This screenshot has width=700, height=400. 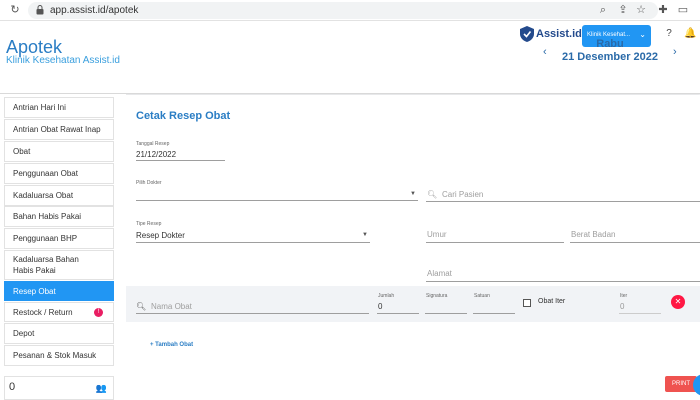 I want to click on sidebar-item-label: Obat, so click(x=22, y=151).